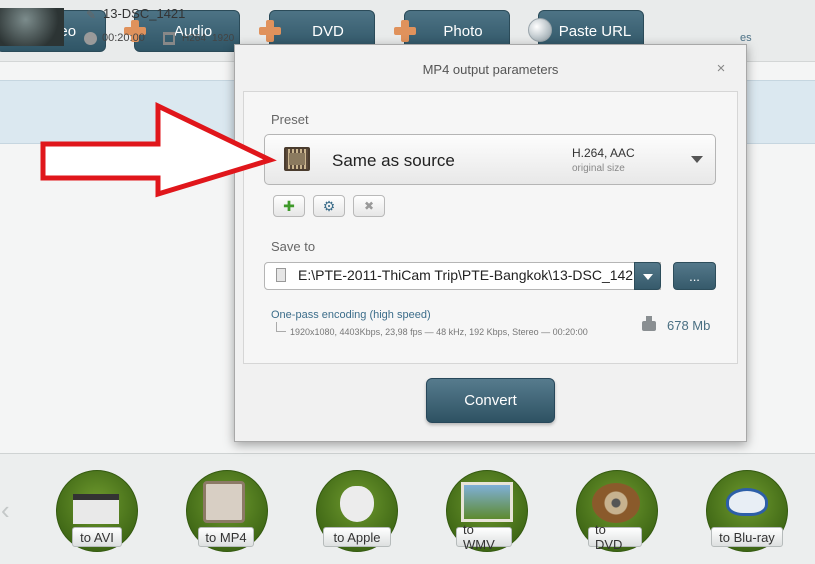 This screenshot has width=815, height=564. Describe the element at coordinates (92, 15) in the screenshot. I see `rename-pencil-icon: ✎` at that location.